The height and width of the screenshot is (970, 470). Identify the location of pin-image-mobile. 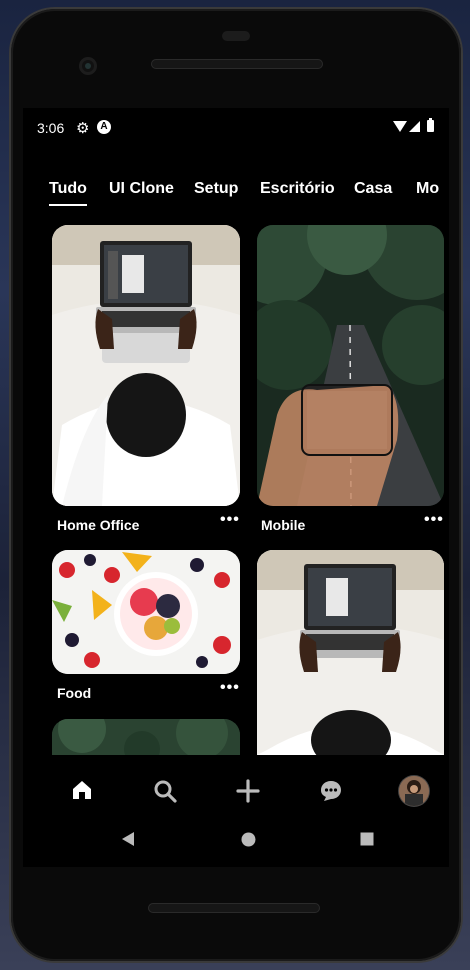
(350, 365).